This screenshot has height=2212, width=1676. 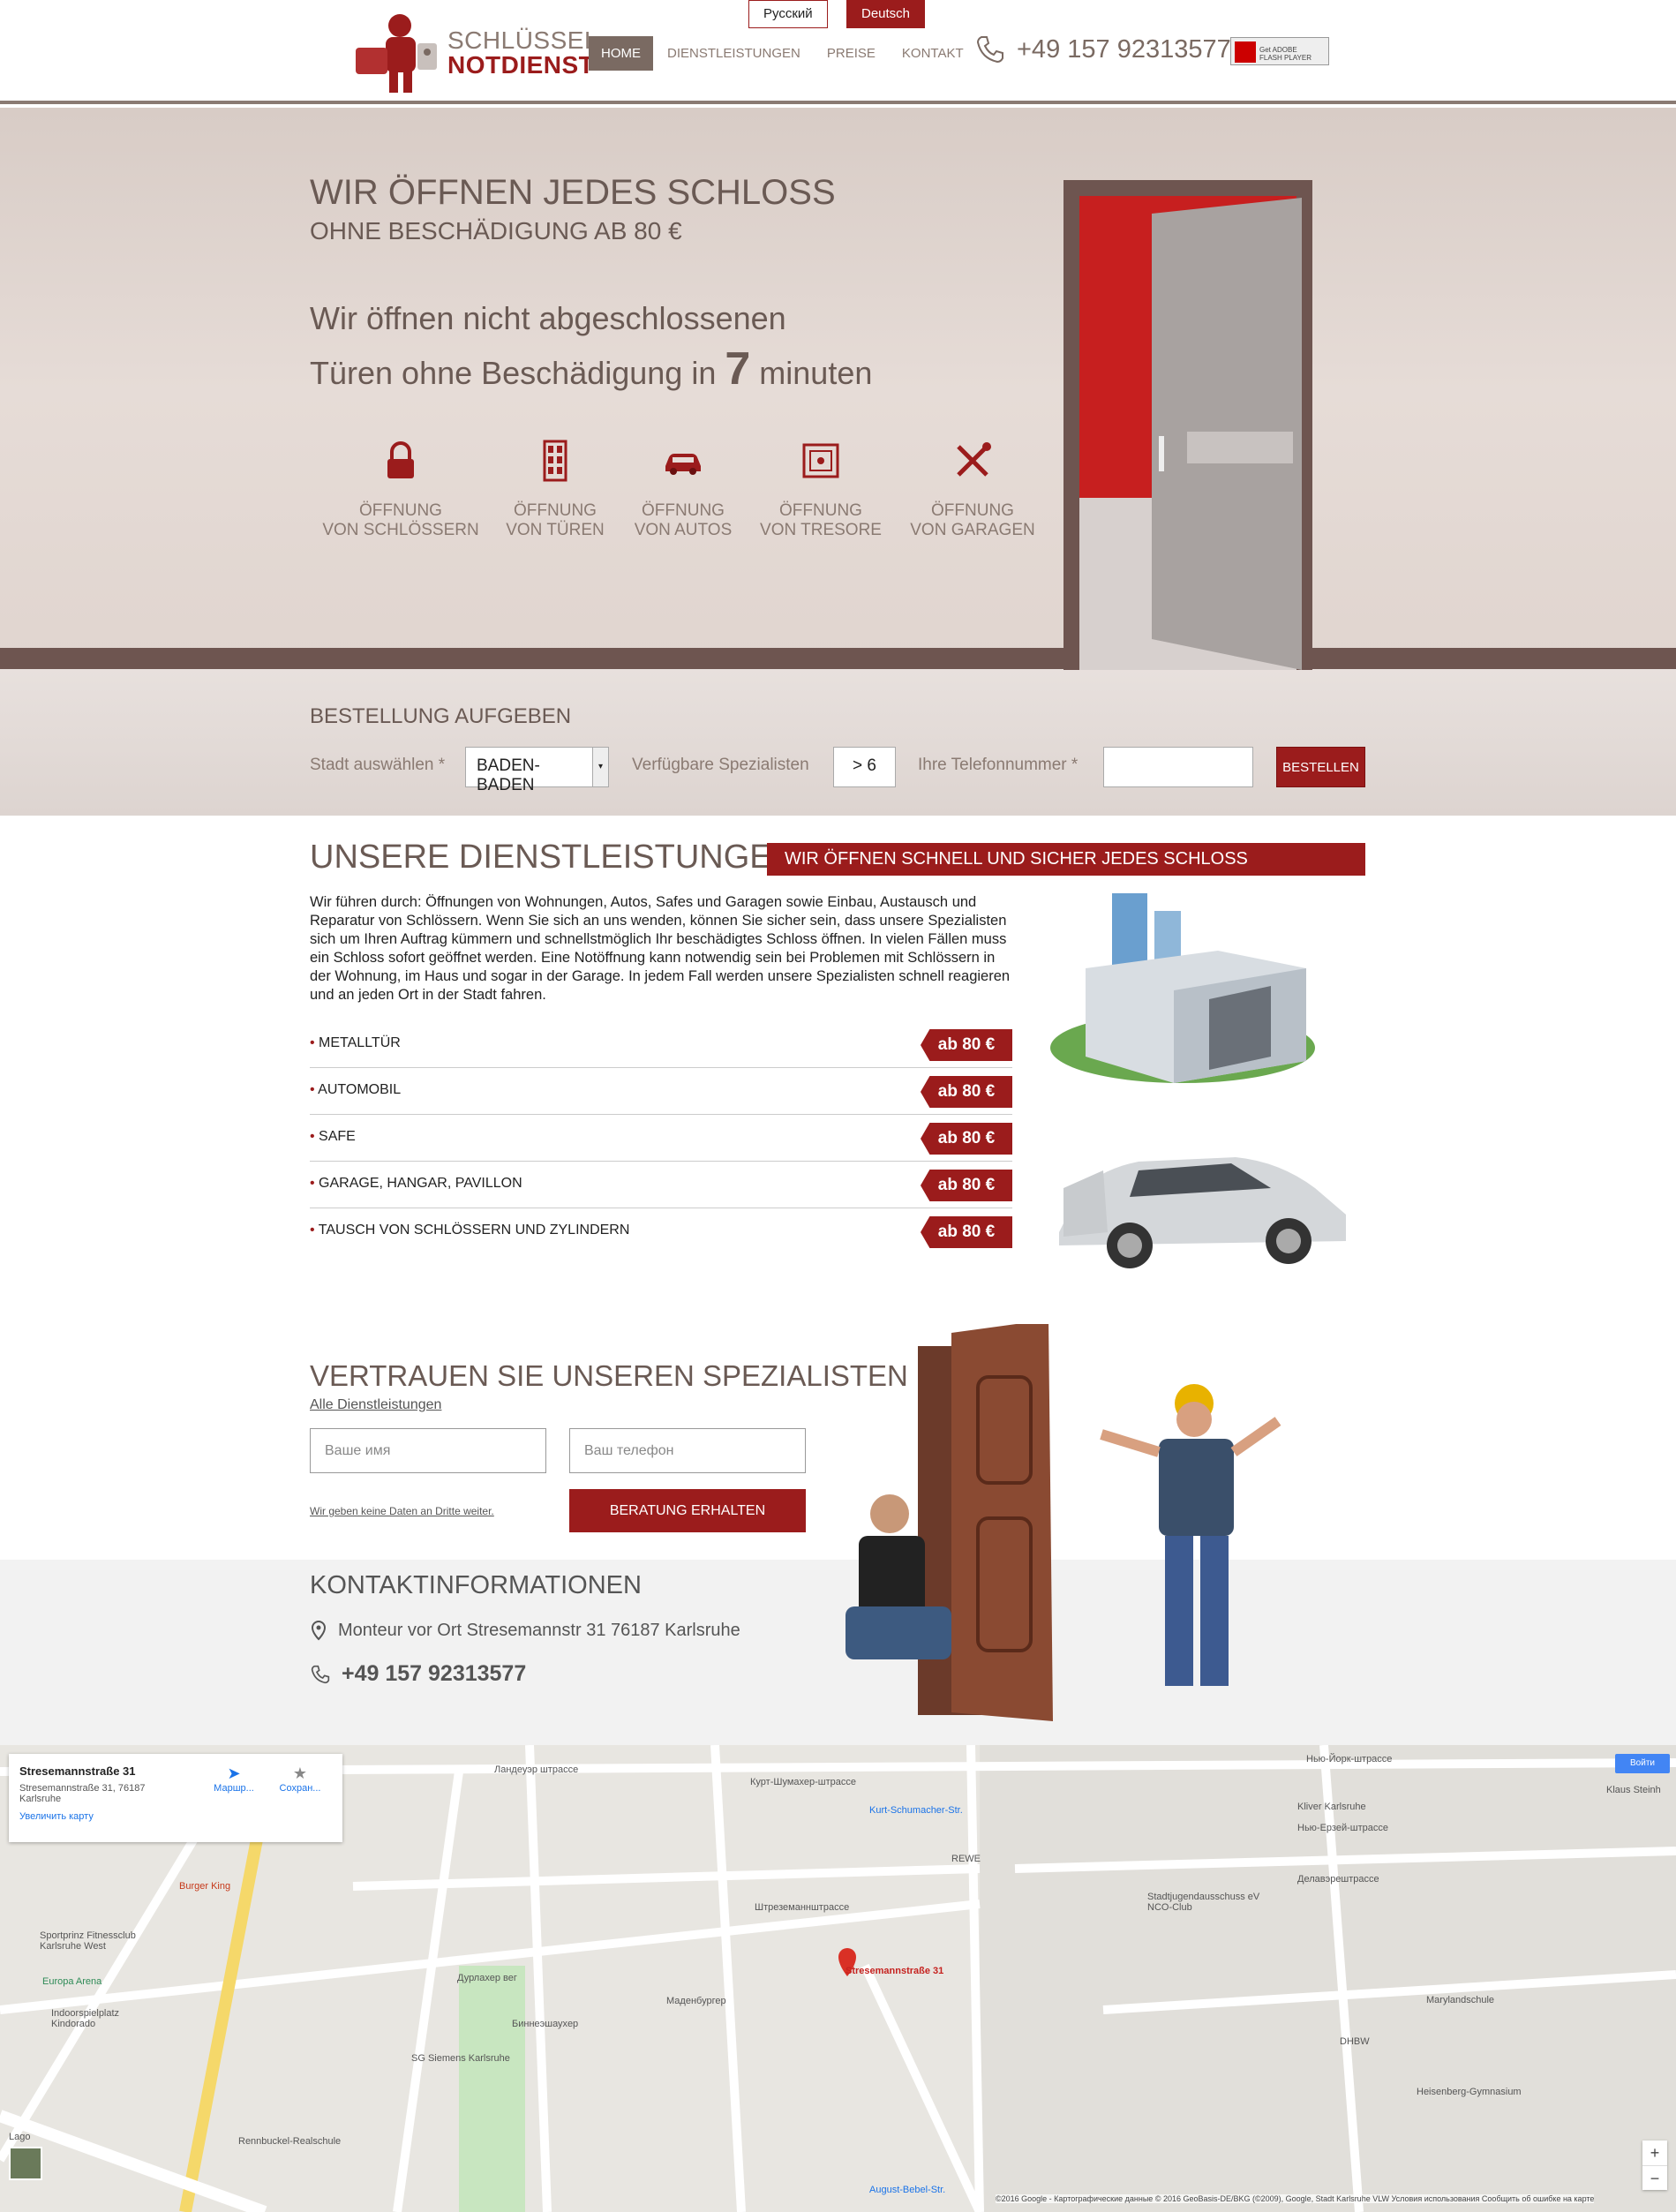 I want to click on map-place: Indoorspielplatz Kindorado, so click(x=85, y=2018).